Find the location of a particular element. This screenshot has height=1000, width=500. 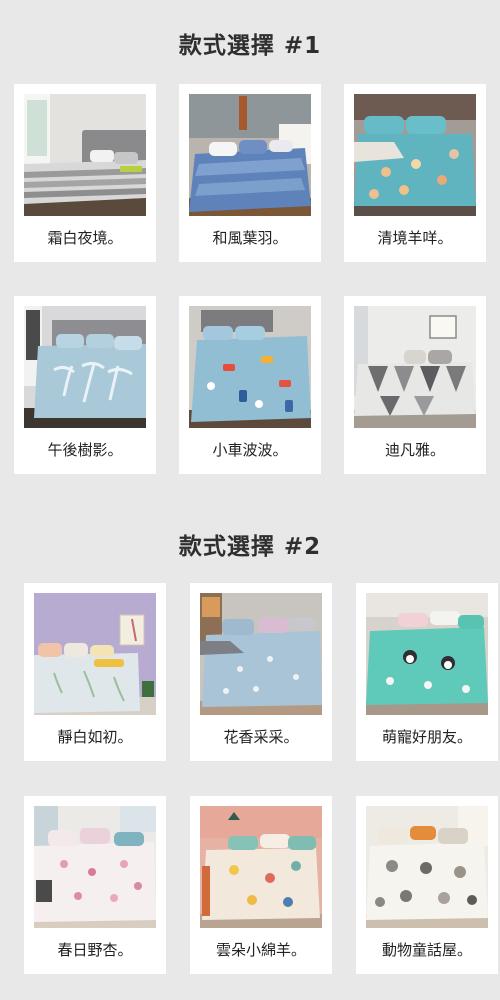

product-label: 迪凡雅。 is located at coordinates (414, 450).